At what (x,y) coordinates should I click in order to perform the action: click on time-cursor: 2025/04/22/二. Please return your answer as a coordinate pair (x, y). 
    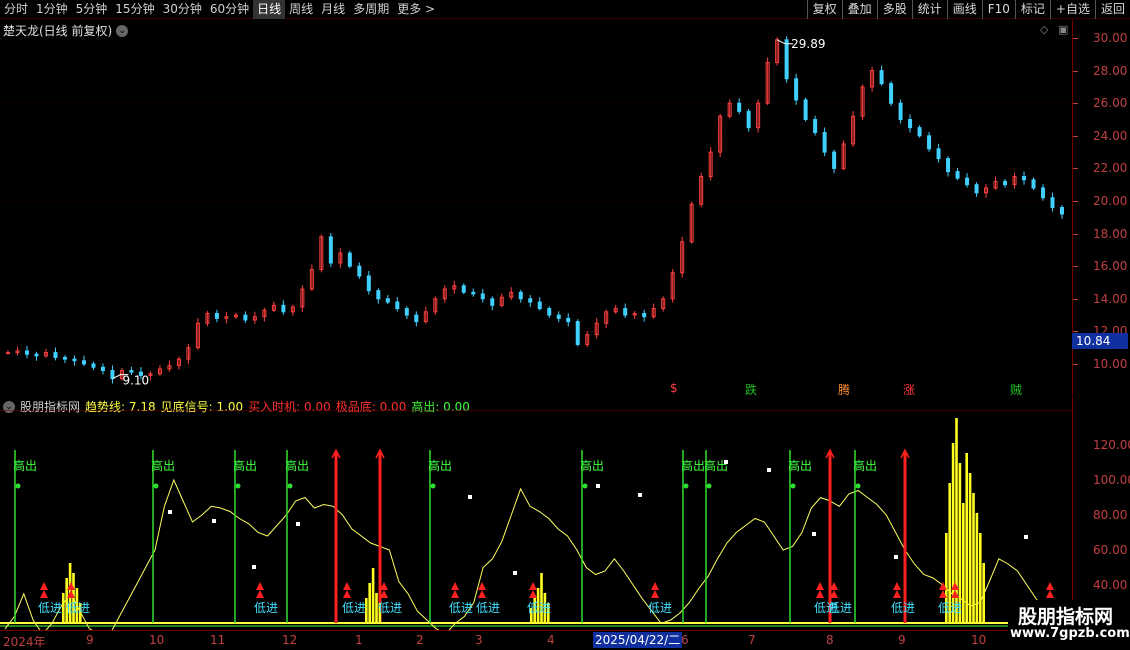
    Looking at the image, I should click on (638, 640).